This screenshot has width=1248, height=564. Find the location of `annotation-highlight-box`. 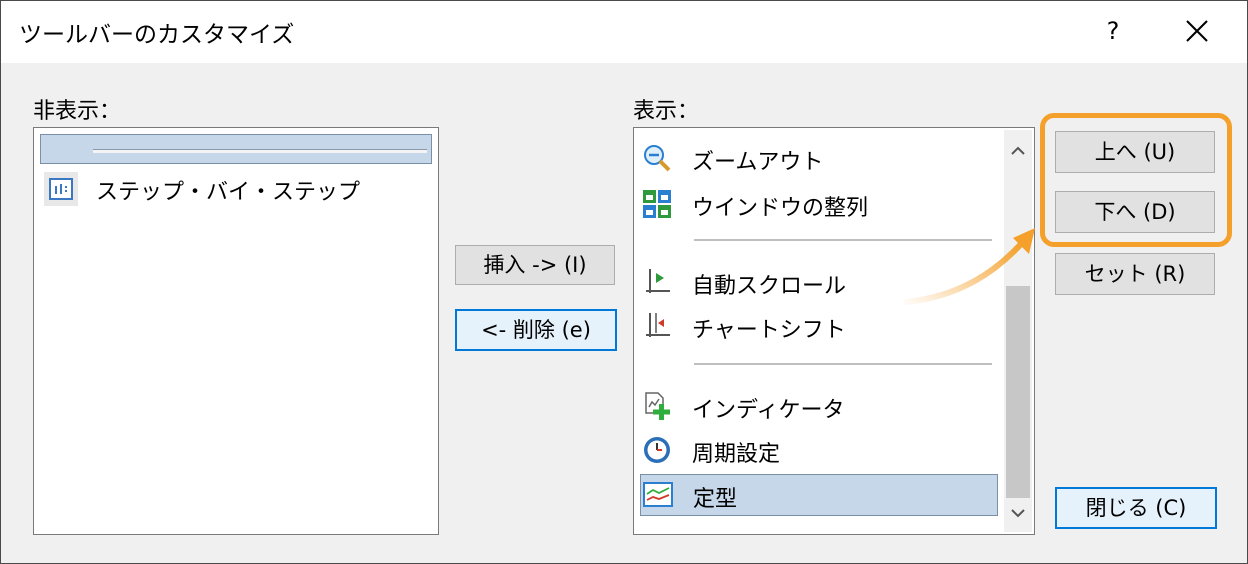

annotation-highlight-box is located at coordinates (1136, 180).